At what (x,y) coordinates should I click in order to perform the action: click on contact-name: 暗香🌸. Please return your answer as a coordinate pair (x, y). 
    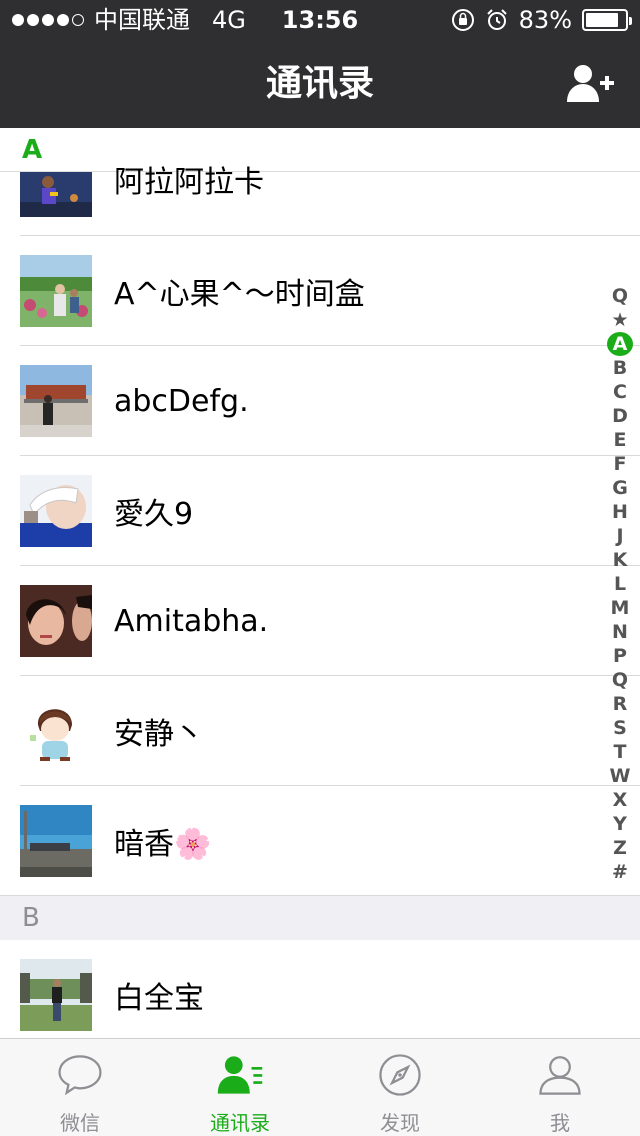
    Looking at the image, I should click on (163, 844).